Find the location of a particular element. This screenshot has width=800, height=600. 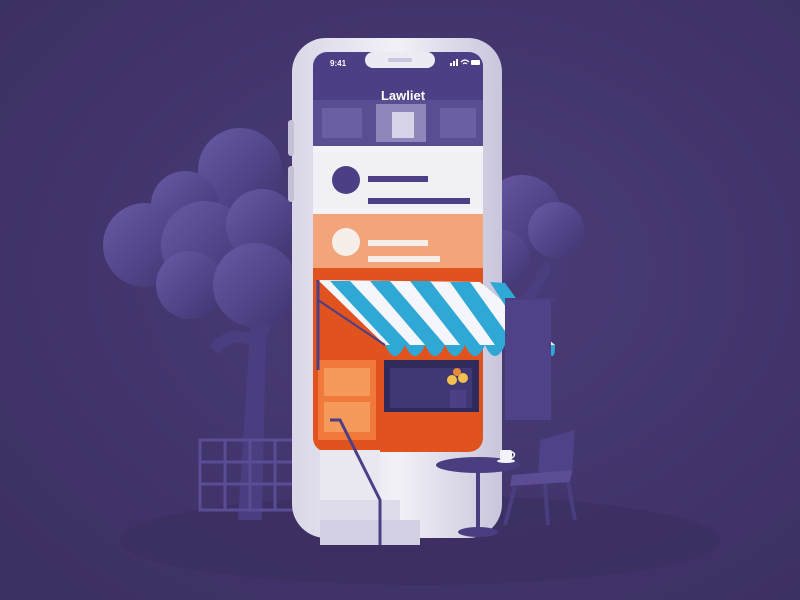

battery-icon is located at coordinates (475, 62).